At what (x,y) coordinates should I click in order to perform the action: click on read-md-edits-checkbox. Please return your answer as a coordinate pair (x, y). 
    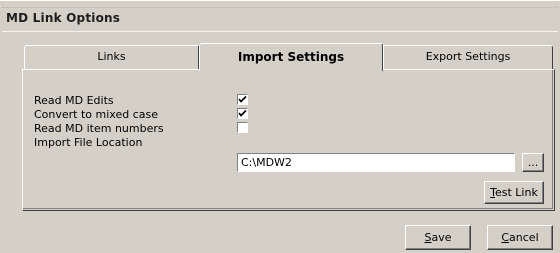
    Looking at the image, I should click on (242, 99).